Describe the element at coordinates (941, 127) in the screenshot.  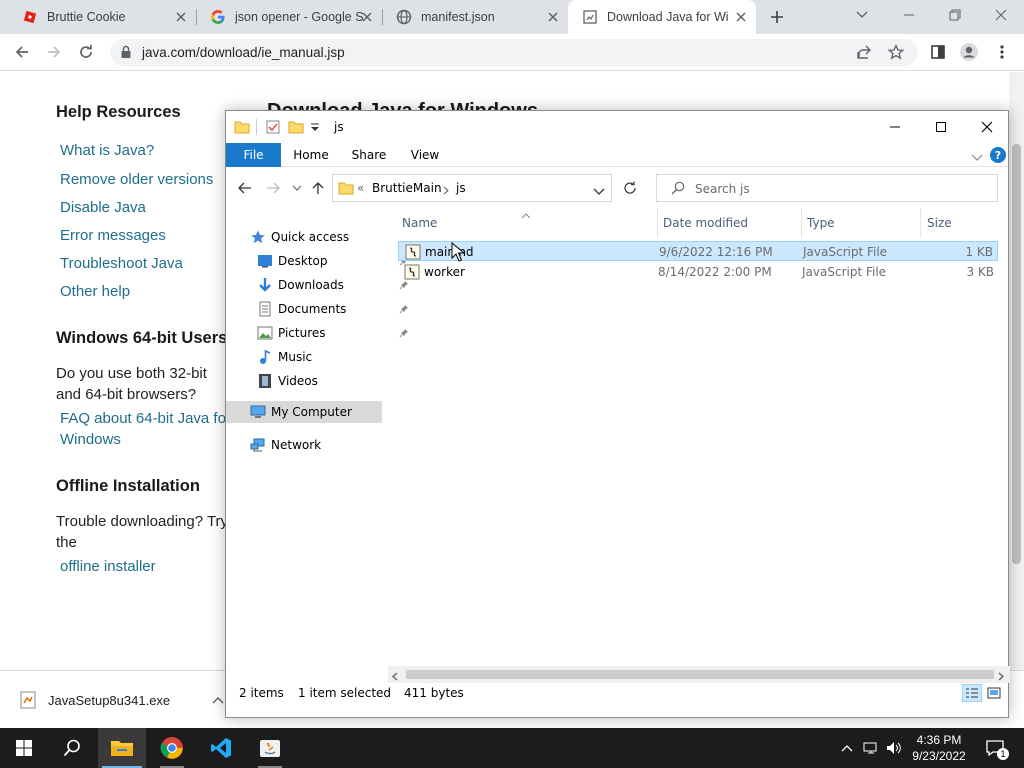
I see `explorer-maximize-button` at that location.